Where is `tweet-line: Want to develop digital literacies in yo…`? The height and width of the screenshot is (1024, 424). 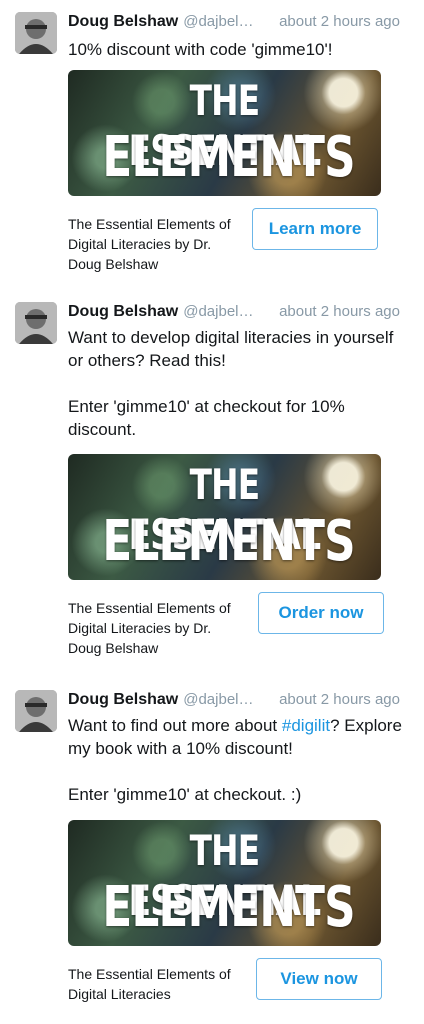
tweet-line: Want to develop digital literacies in yo… is located at coordinates (231, 349).